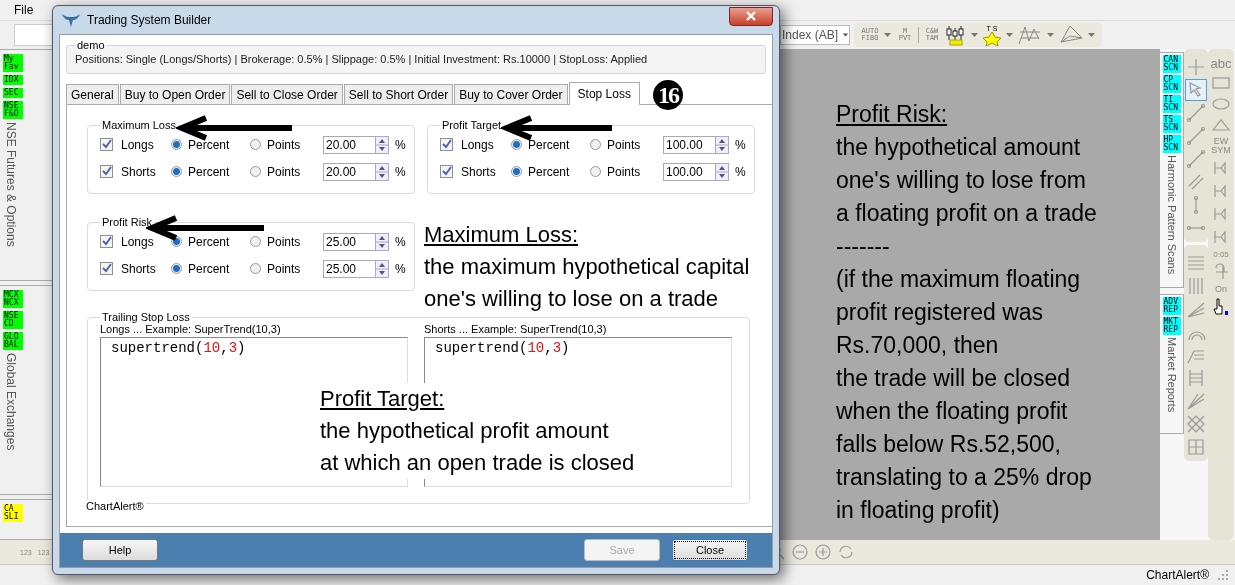 The image size is (1235, 585). Describe the element at coordinates (1221, 83) in the screenshot. I see `rectangle-icon` at that location.